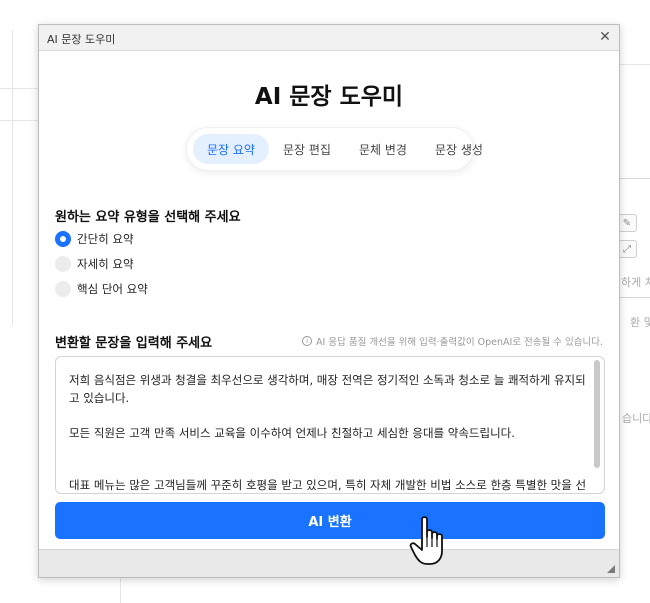 The height and width of the screenshot is (603, 650). Describe the element at coordinates (383, 149) in the screenshot. I see `tab-style: 문체 변경` at that location.